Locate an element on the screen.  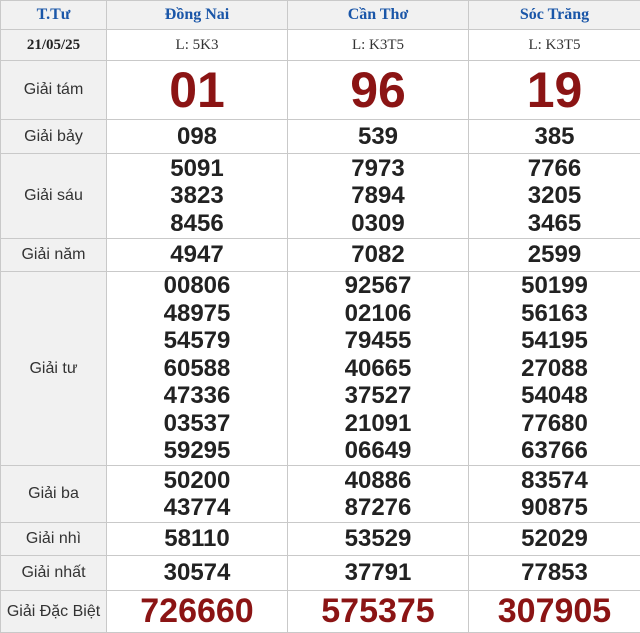
prize-number: 30574 is located at coordinates (197, 573).